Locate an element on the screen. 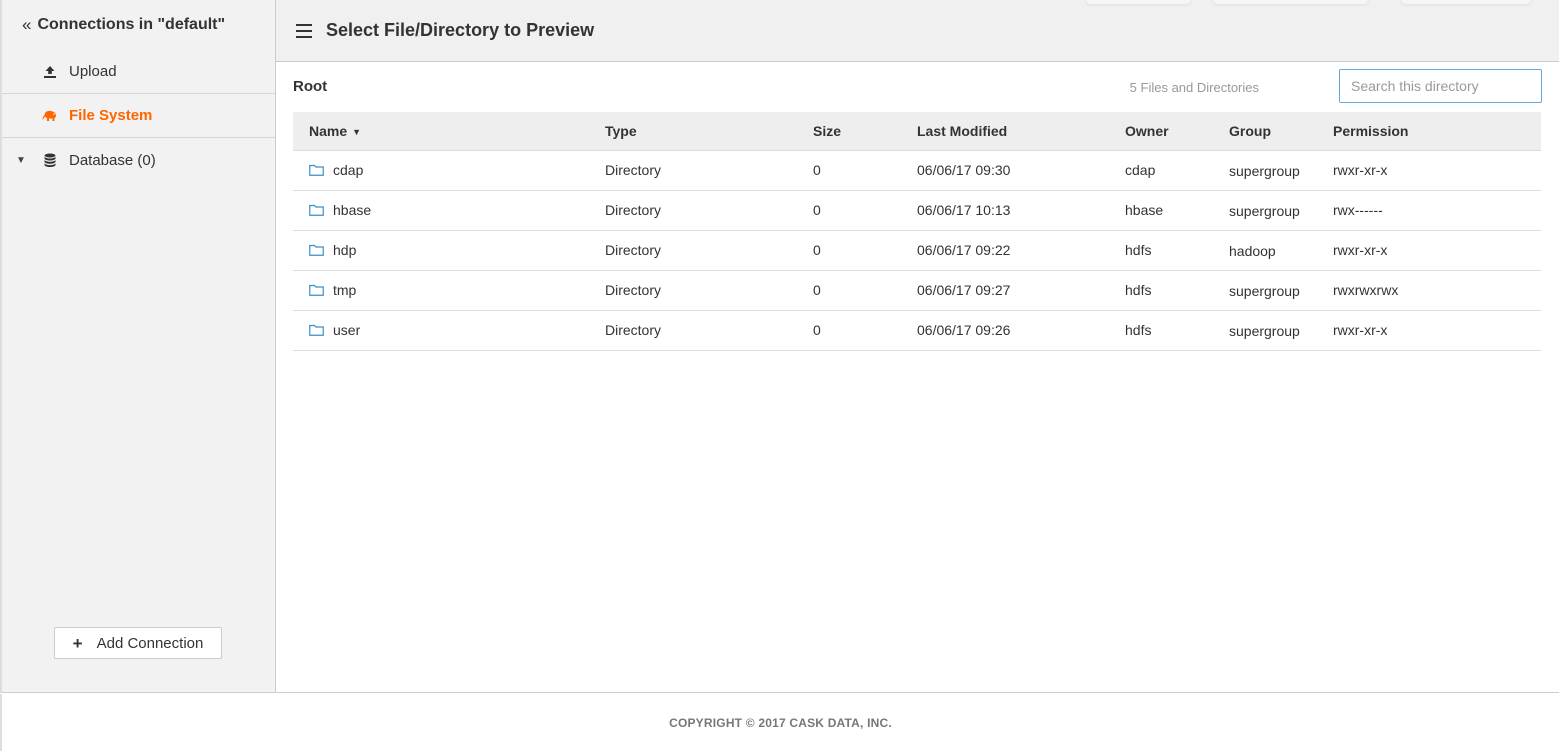 The width and height of the screenshot is (1559, 751). modified-cell: 06/06/17 09:26 is located at coordinates (1021, 330).